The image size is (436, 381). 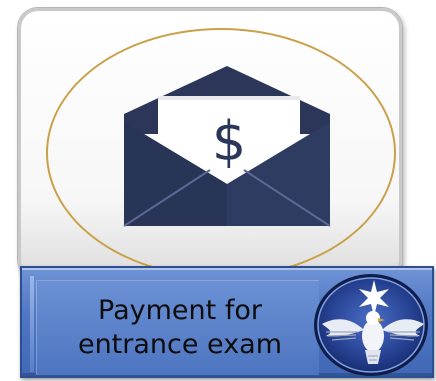 What do you see at coordinates (32, 324) in the screenshot?
I see `caption-edge` at bounding box center [32, 324].